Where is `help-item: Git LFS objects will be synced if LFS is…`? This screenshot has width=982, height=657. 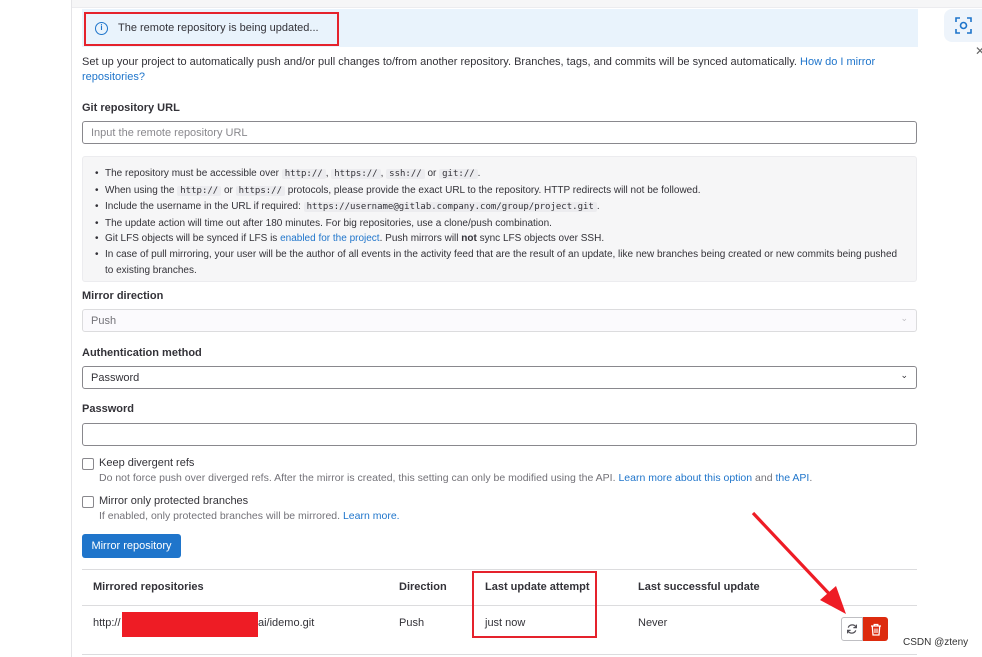
help-item: Git LFS objects will be synced if LFS is… is located at coordinates (500, 239).